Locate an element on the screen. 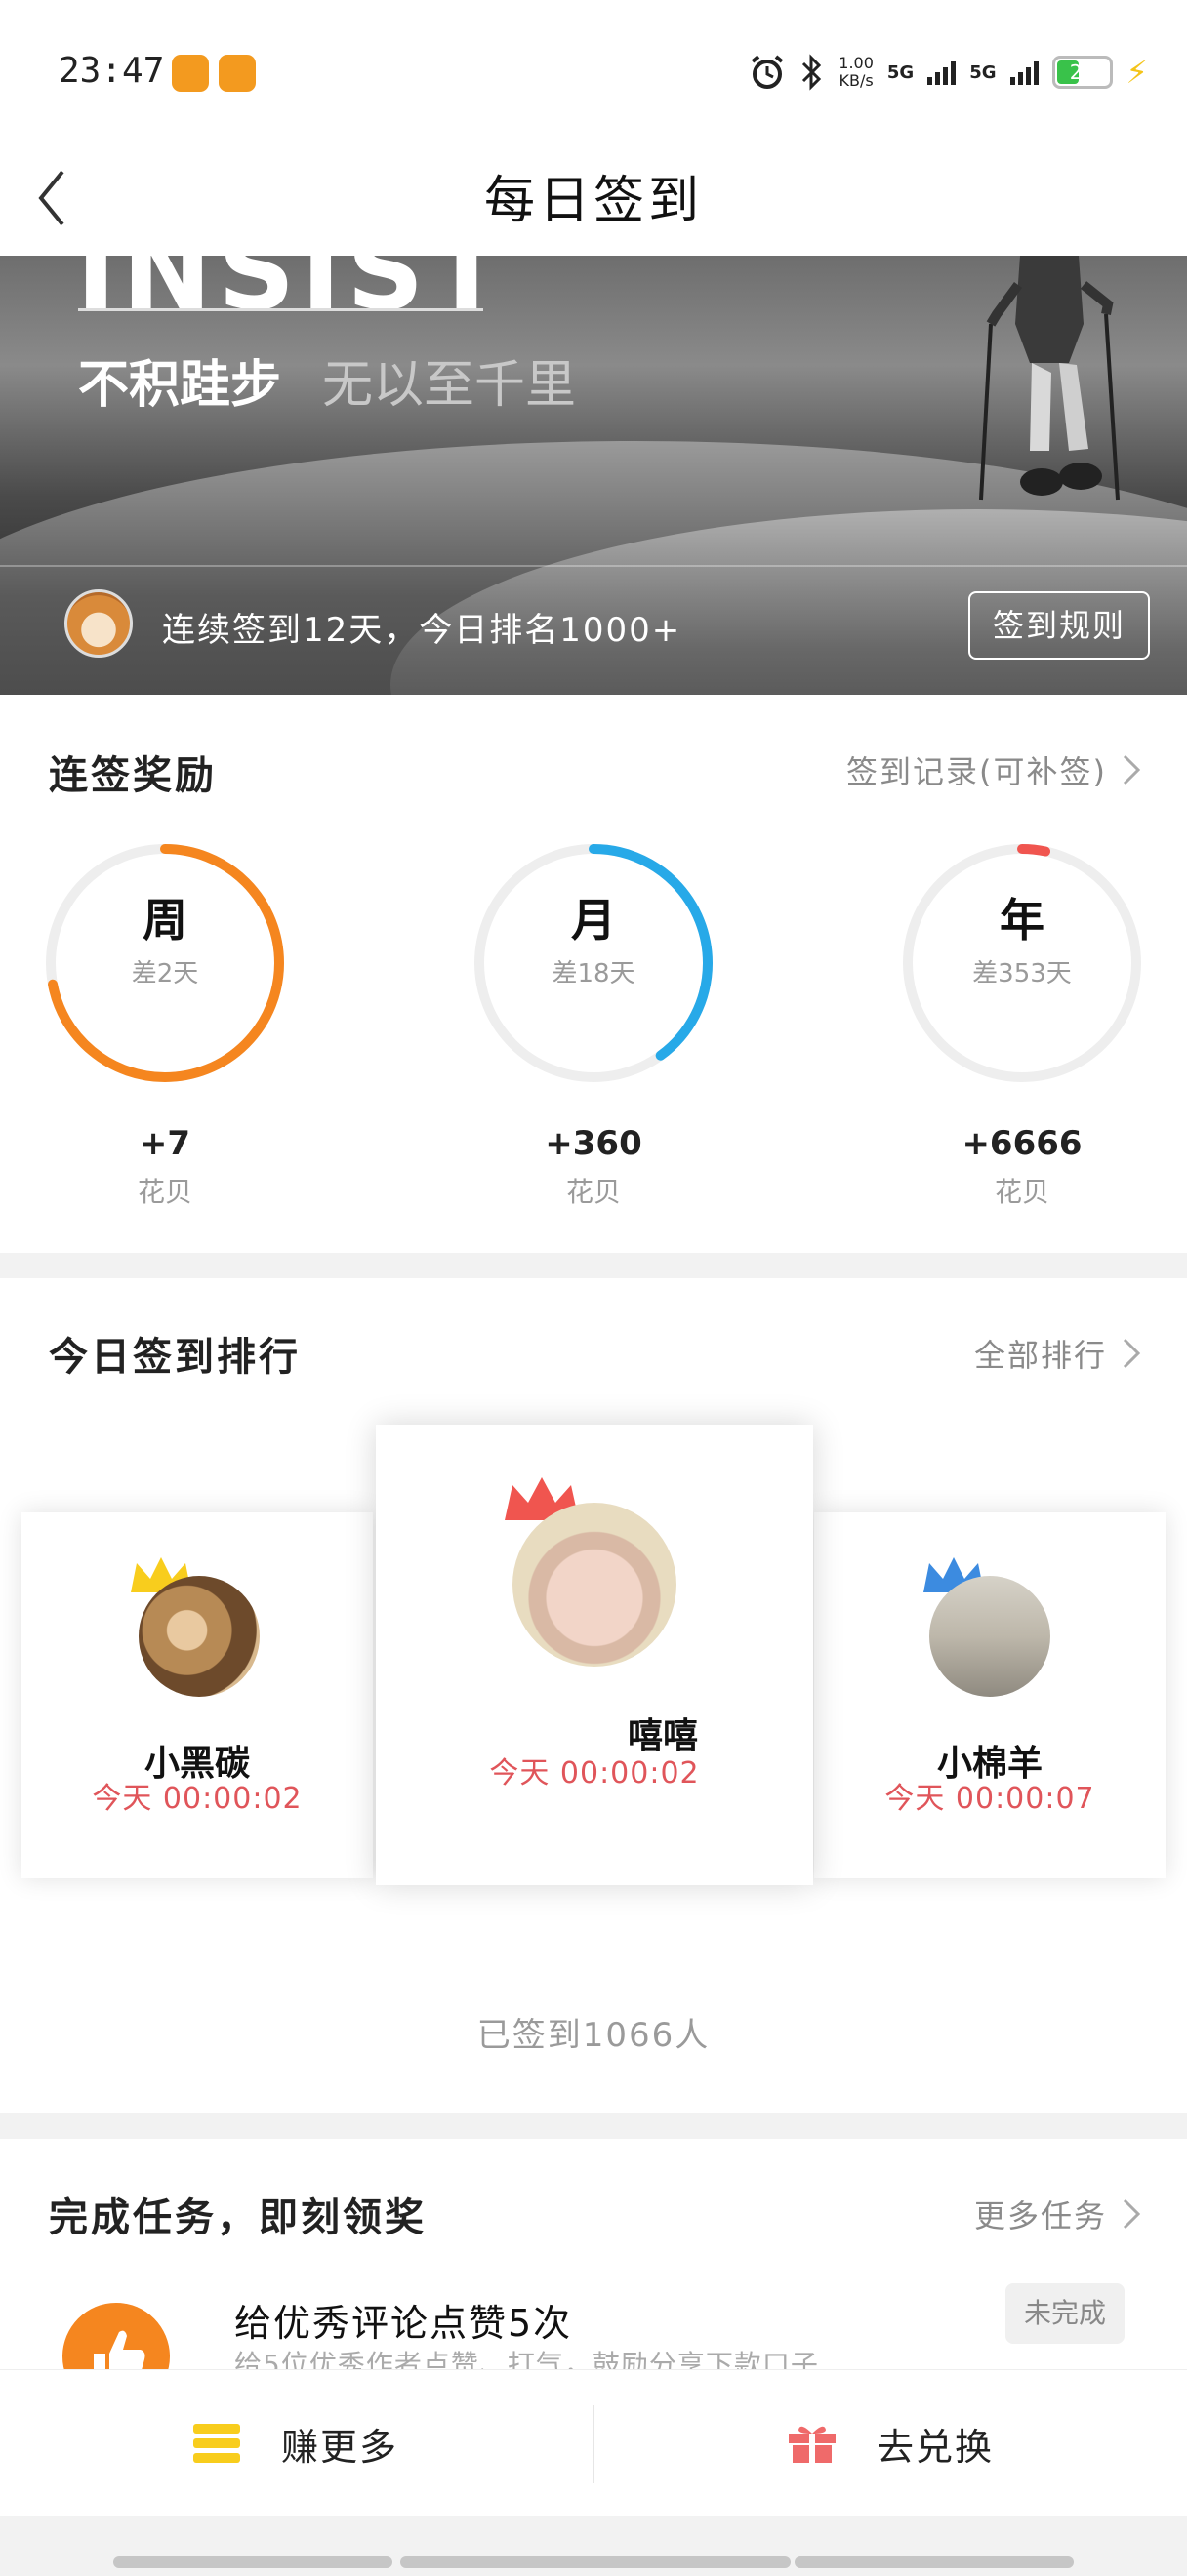  charging-icon: ⚡ is located at coordinates (1137, 72).